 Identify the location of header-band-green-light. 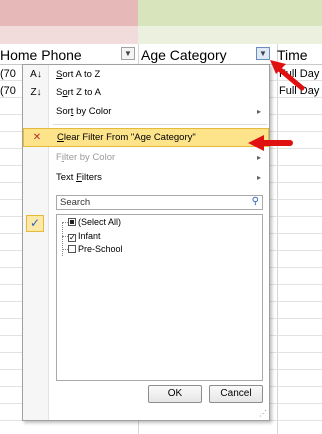
(230, 35).